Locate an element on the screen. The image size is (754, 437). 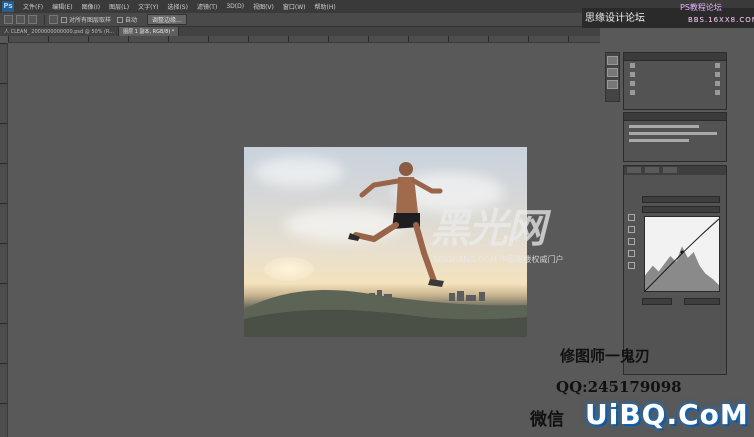
caption-author: 修图师一鬼刃 is located at coordinates (605, 356).